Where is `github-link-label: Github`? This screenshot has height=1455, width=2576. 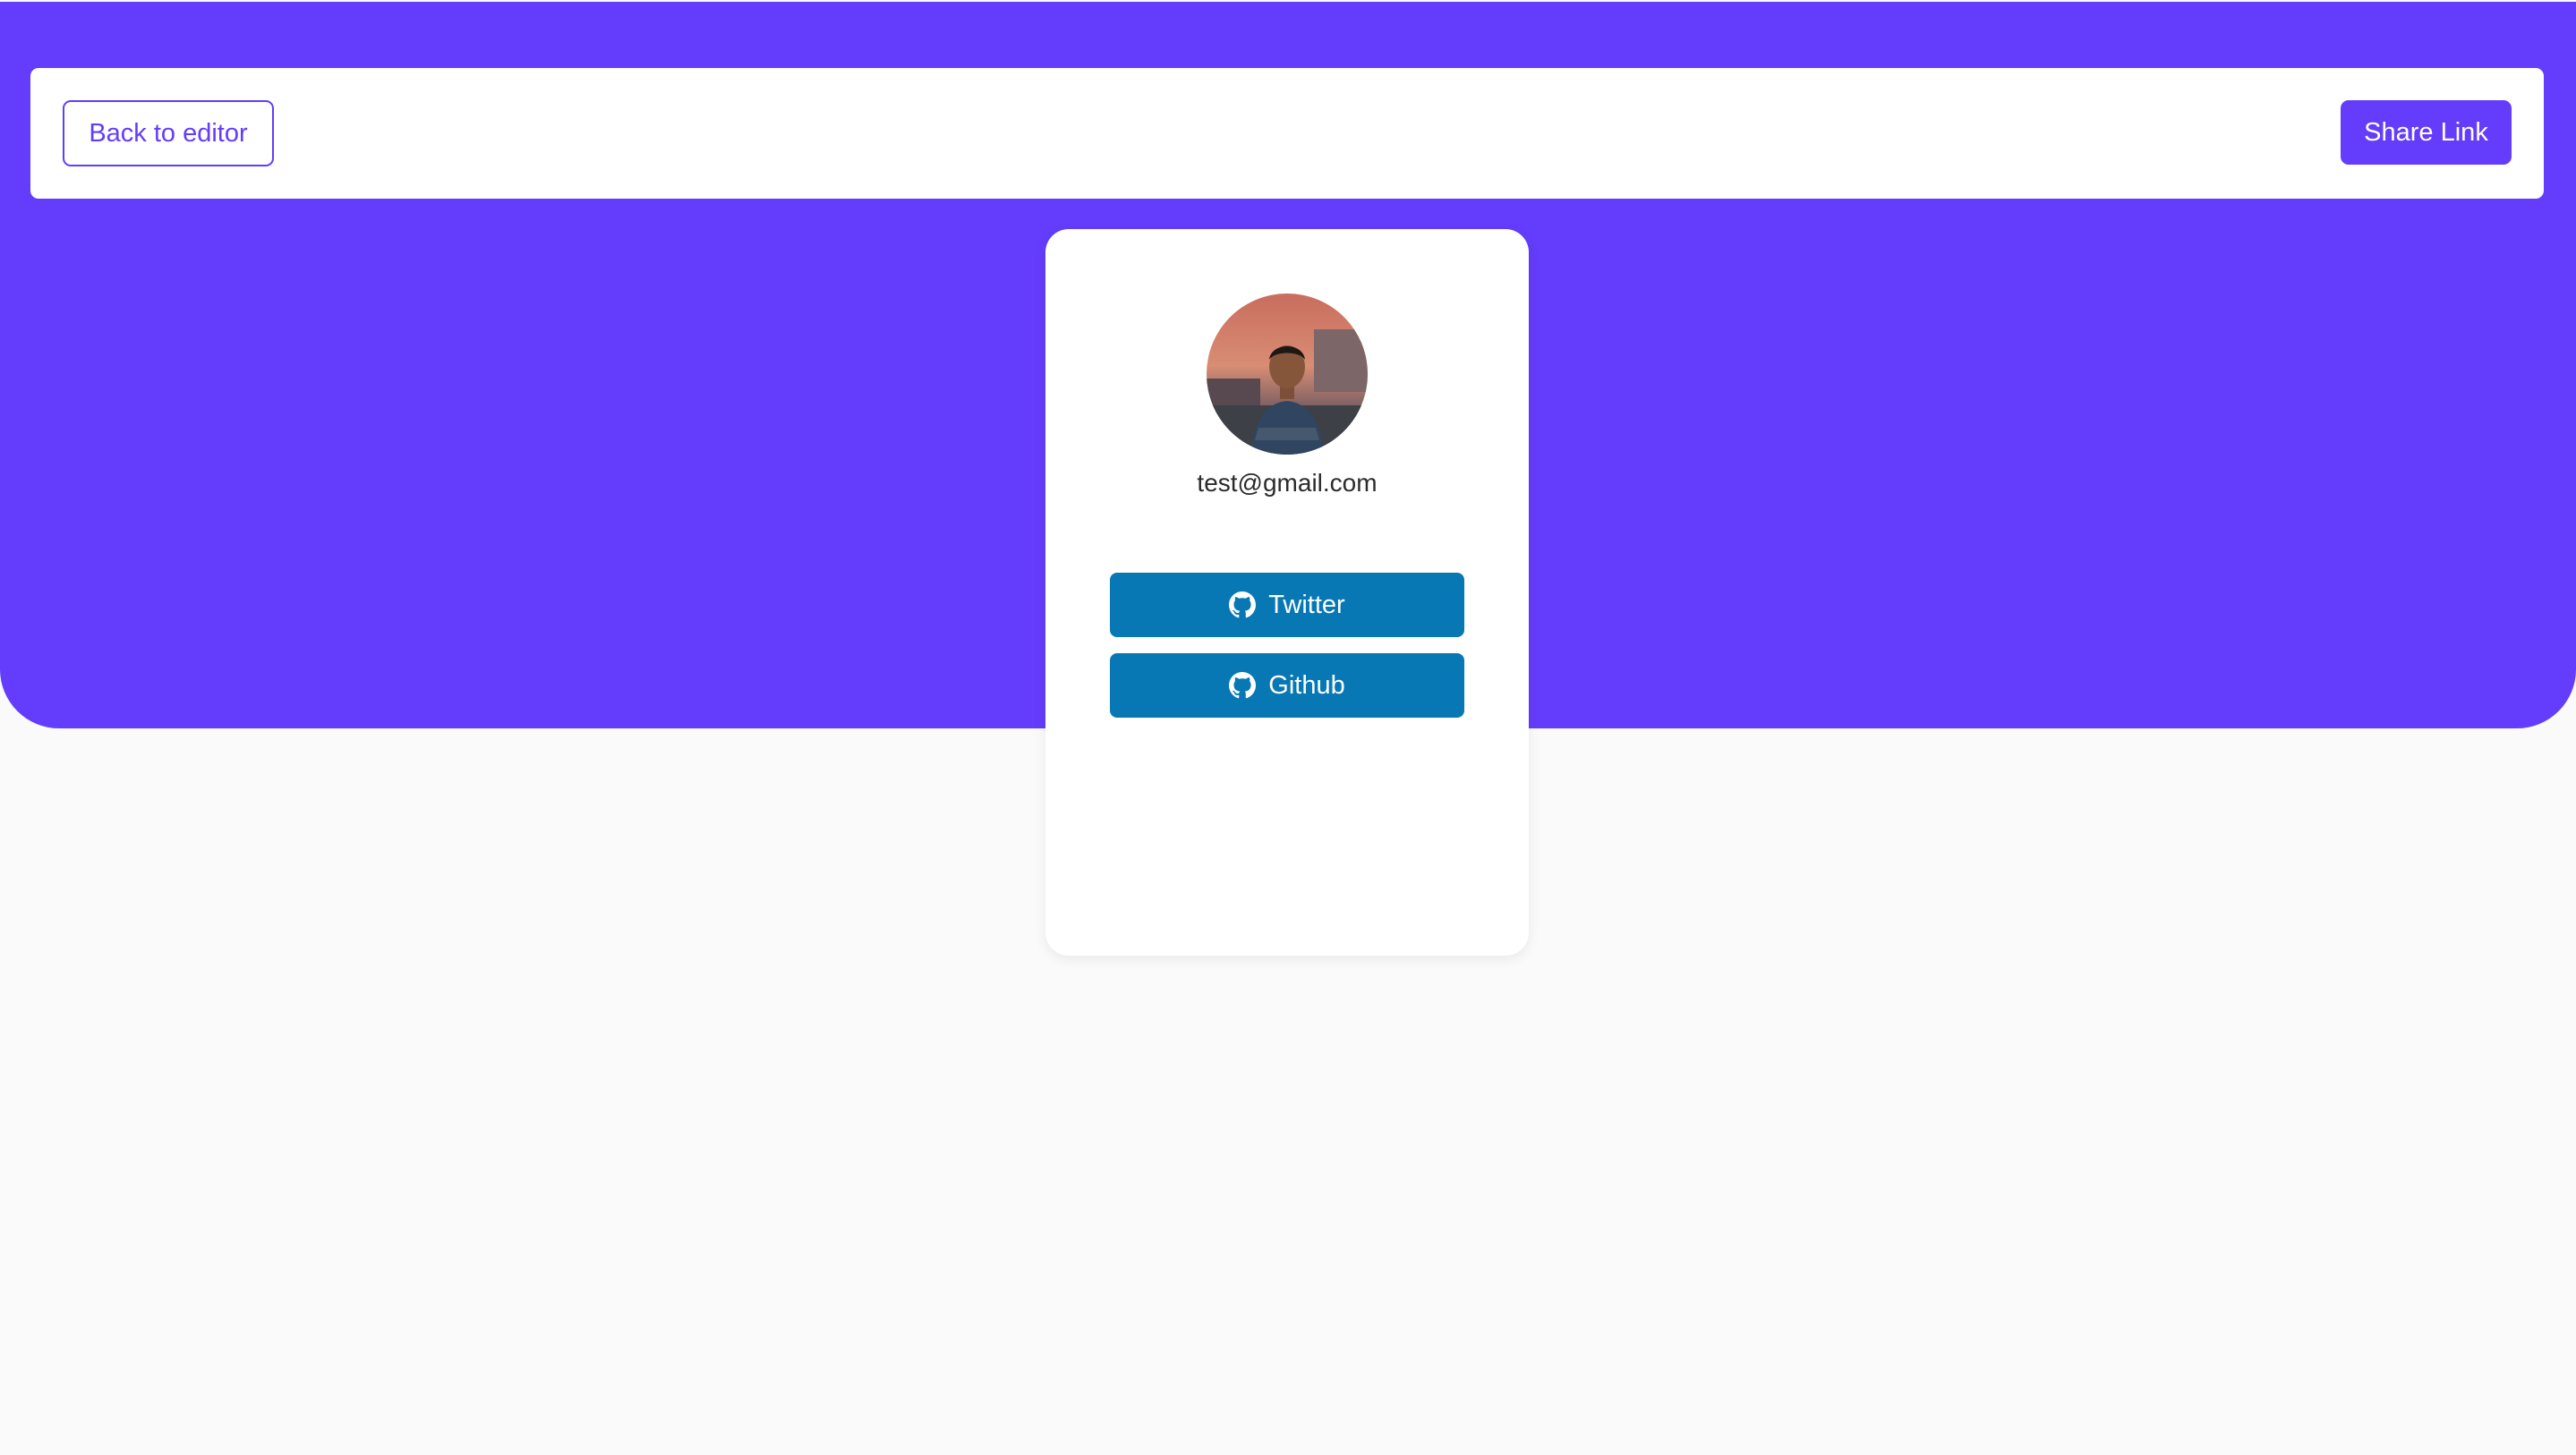
github-link-label: Github is located at coordinates (1306, 685).